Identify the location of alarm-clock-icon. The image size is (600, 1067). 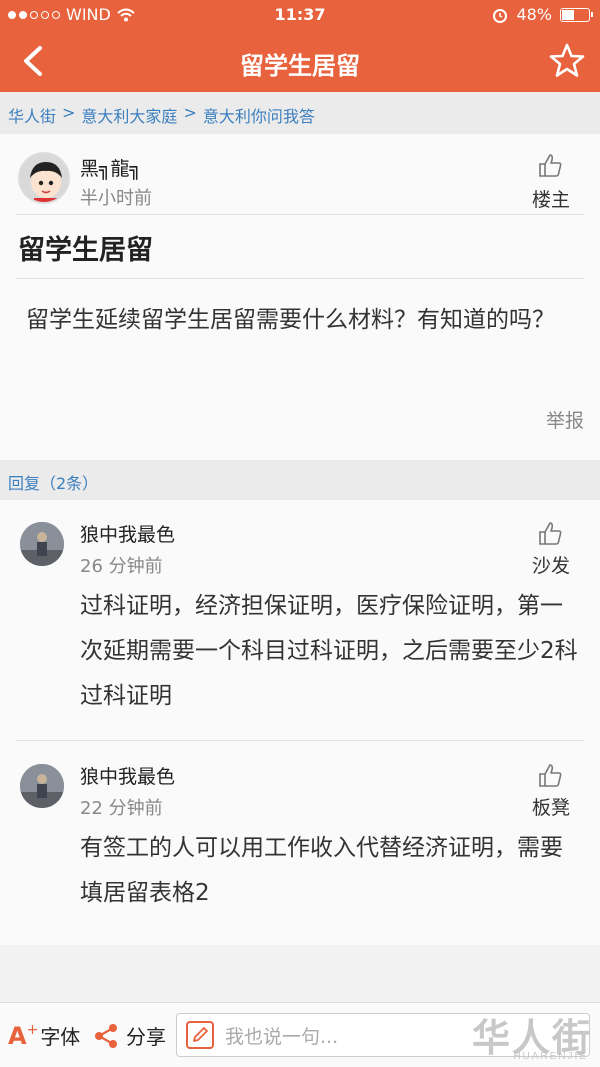
(500, 15).